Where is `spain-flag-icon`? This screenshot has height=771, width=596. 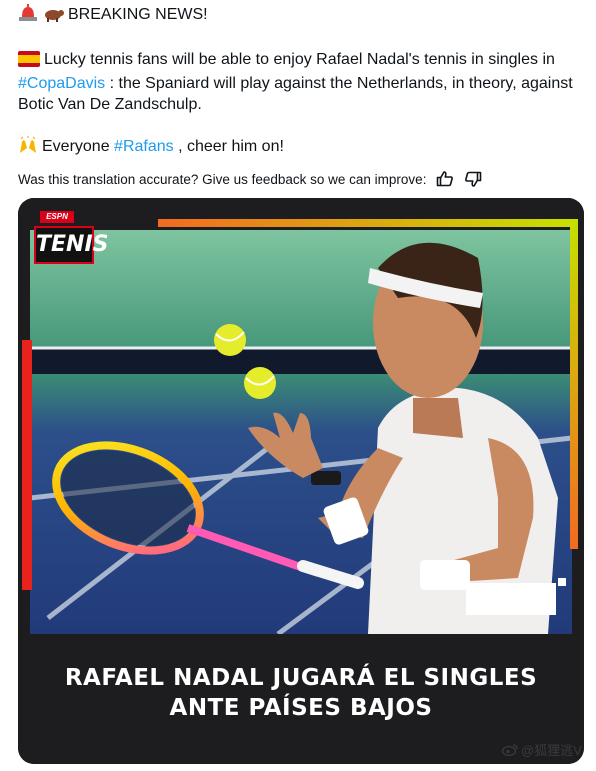 spain-flag-icon is located at coordinates (29, 62).